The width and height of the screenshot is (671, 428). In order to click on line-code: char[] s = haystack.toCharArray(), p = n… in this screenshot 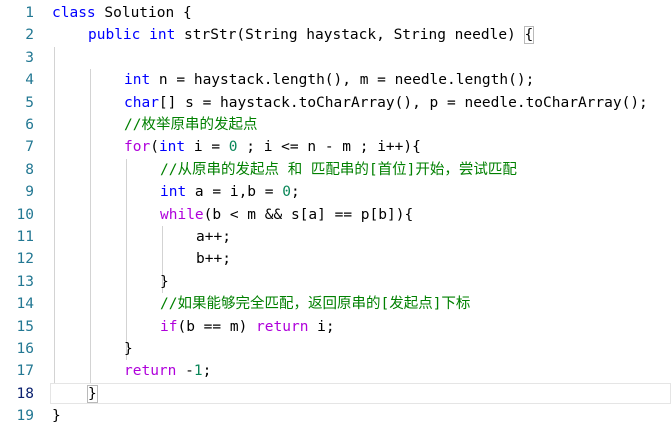, I will do `click(386, 103)`.